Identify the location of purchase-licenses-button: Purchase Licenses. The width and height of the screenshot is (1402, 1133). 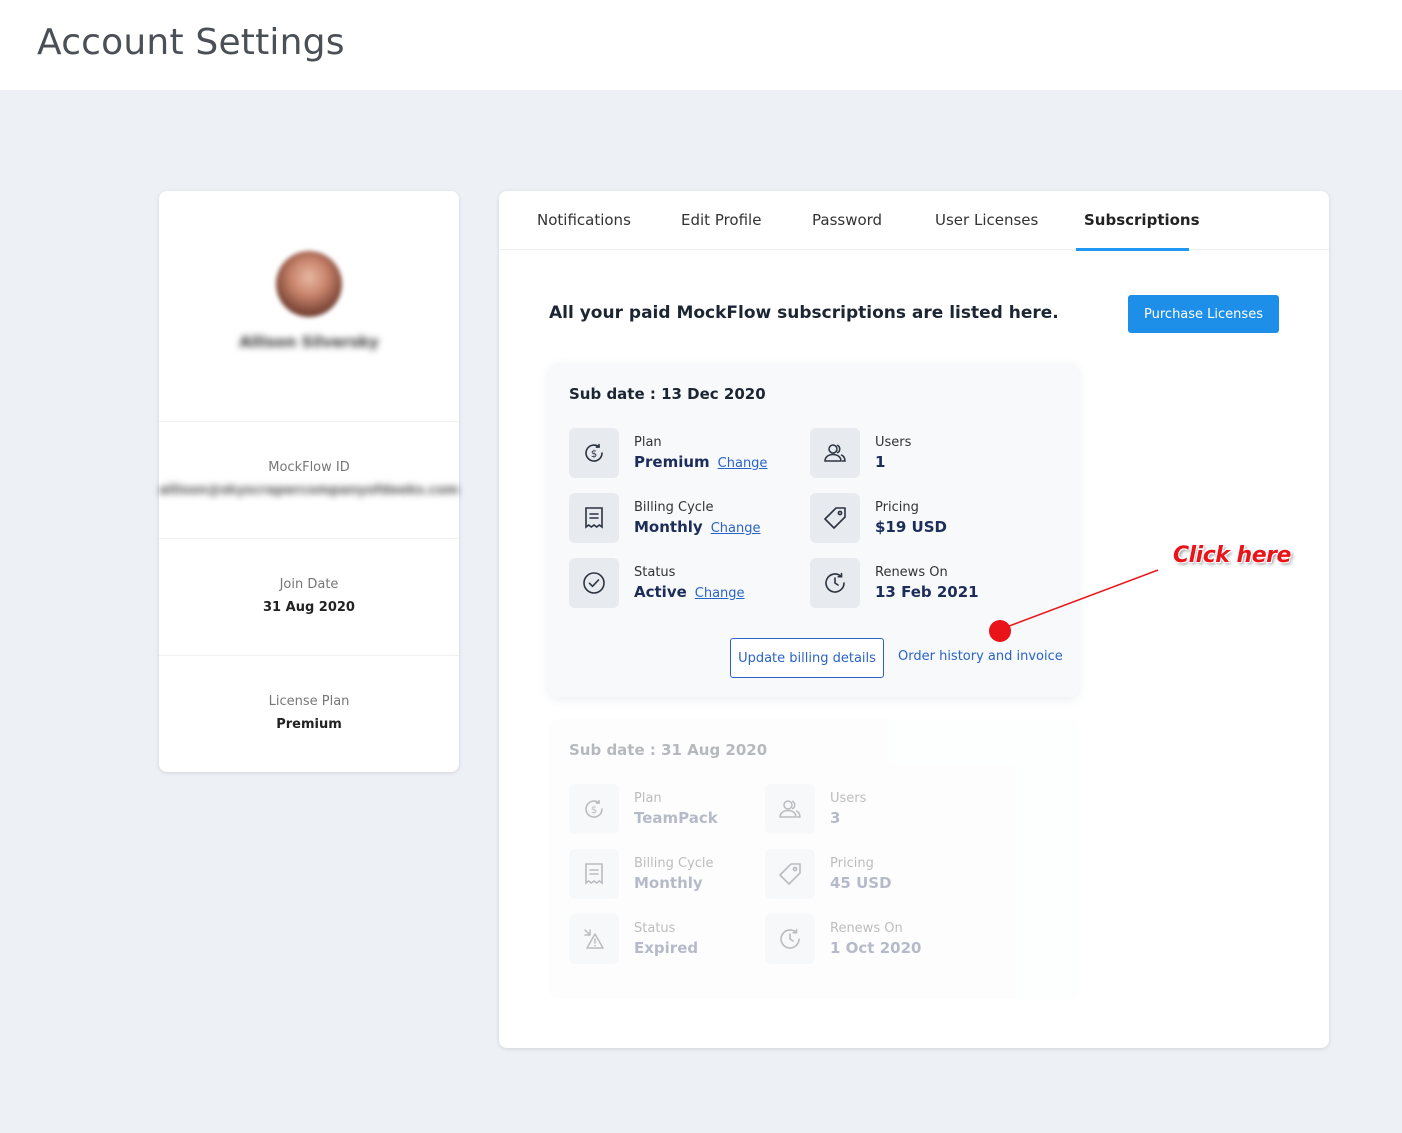
(1203, 314).